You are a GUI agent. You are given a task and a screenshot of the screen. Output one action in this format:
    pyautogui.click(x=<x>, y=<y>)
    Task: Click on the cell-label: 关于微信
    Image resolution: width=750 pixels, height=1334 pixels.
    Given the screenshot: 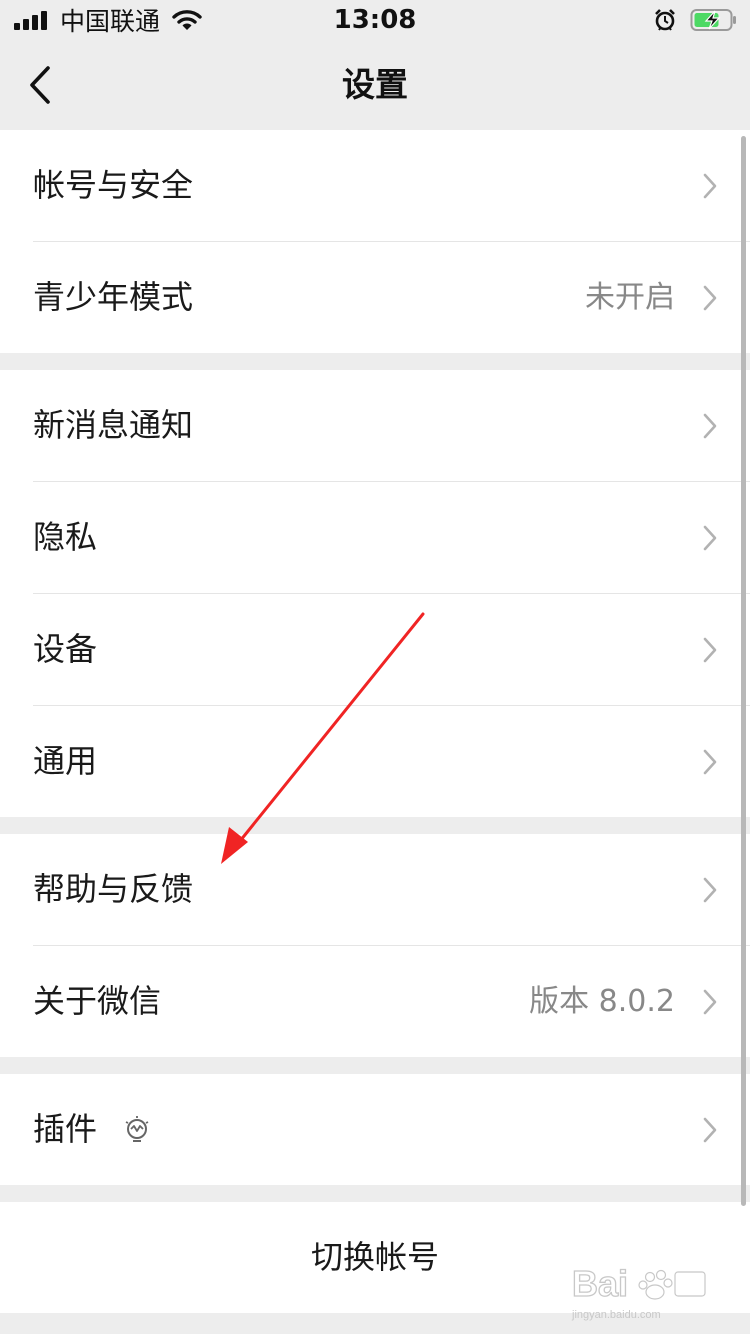 What is the action you would take?
    pyautogui.click(x=97, y=1001)
    